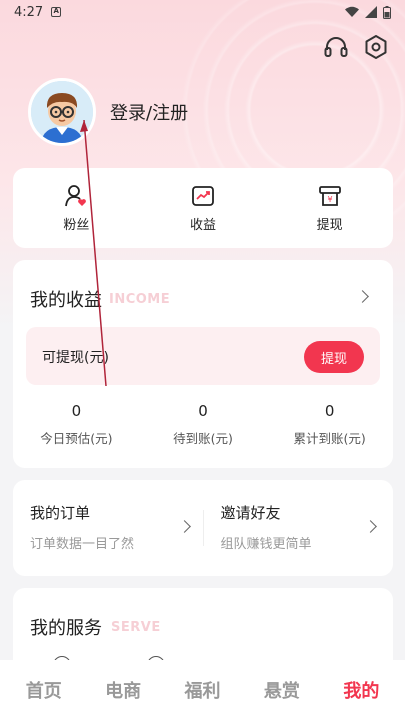 The image size is (405, 720). What do you see at coordinates (76, 225) in the screenshot?
I see `quick-action-label: 粉丝` at bounding box center [76, 225].